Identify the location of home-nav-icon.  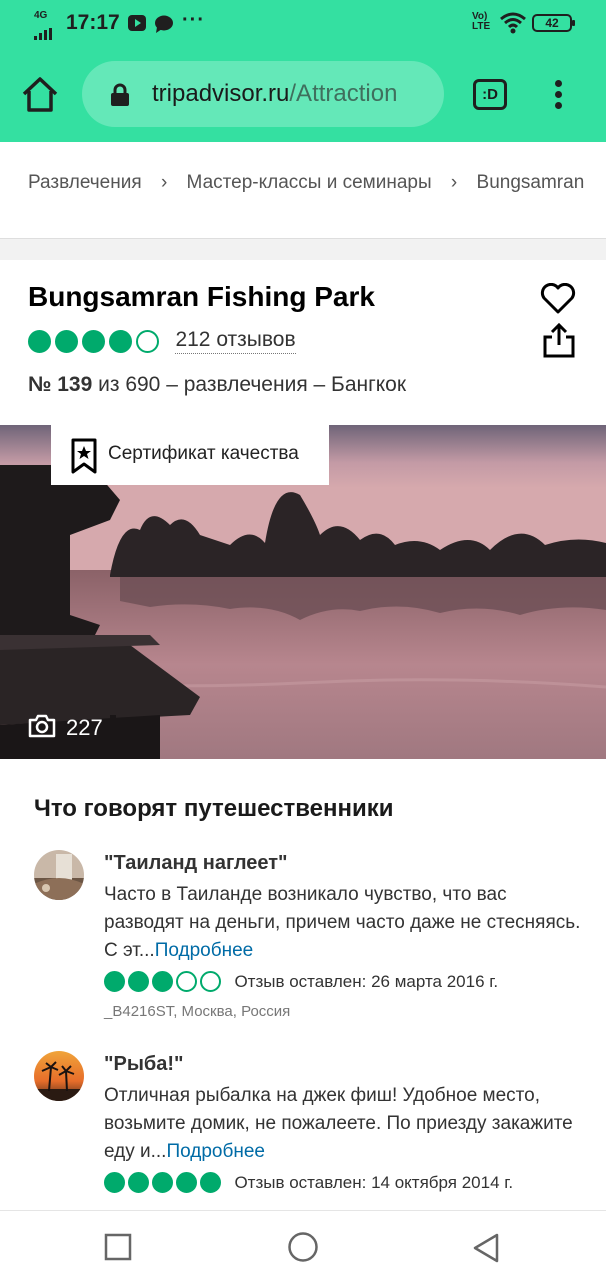
(303, 1247).